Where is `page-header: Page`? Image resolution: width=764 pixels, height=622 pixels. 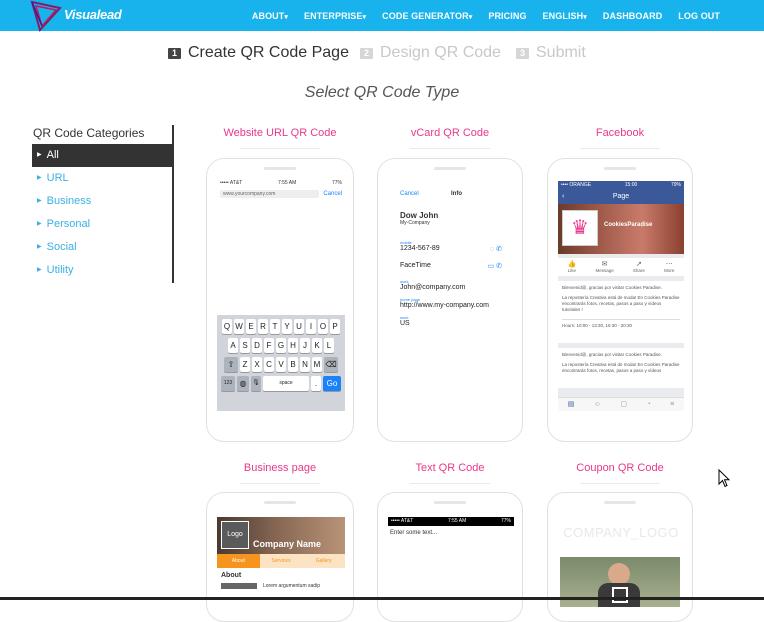
page-header: Page is located at coordinates (621, 196).